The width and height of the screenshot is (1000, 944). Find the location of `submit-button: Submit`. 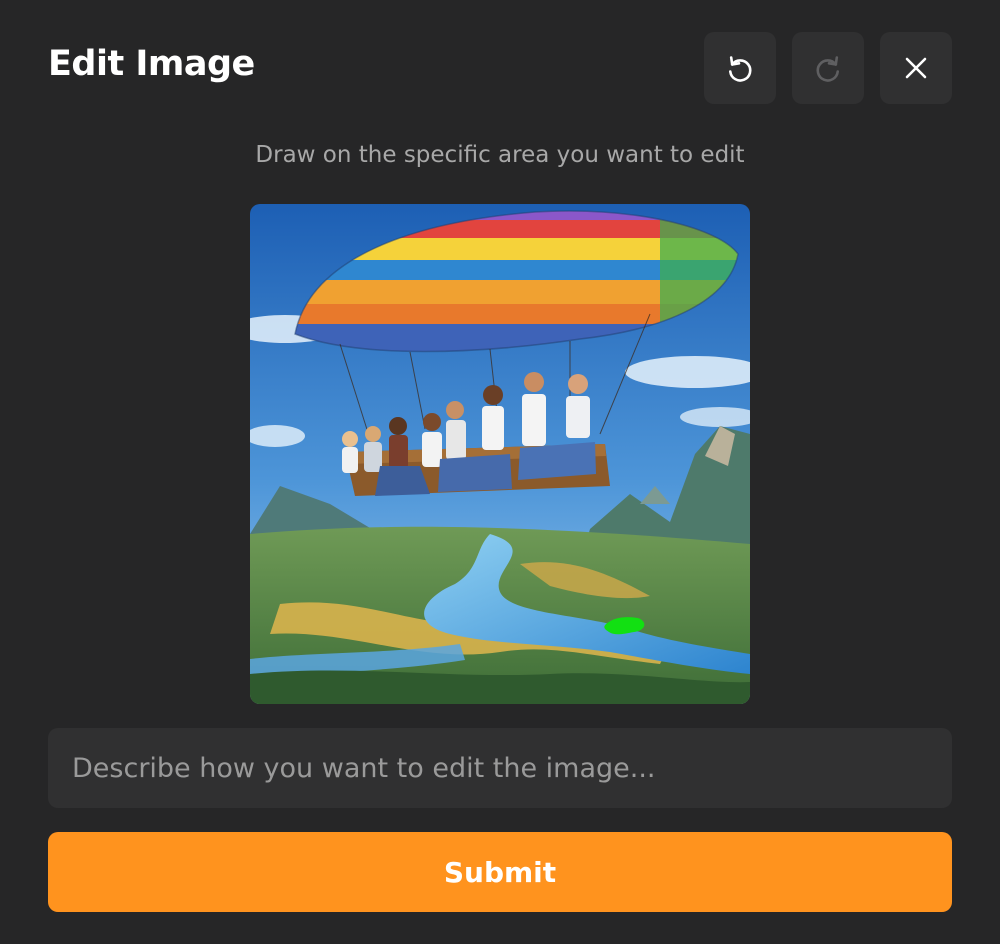

submit-button: Submit is located at coordinates (500, 872).